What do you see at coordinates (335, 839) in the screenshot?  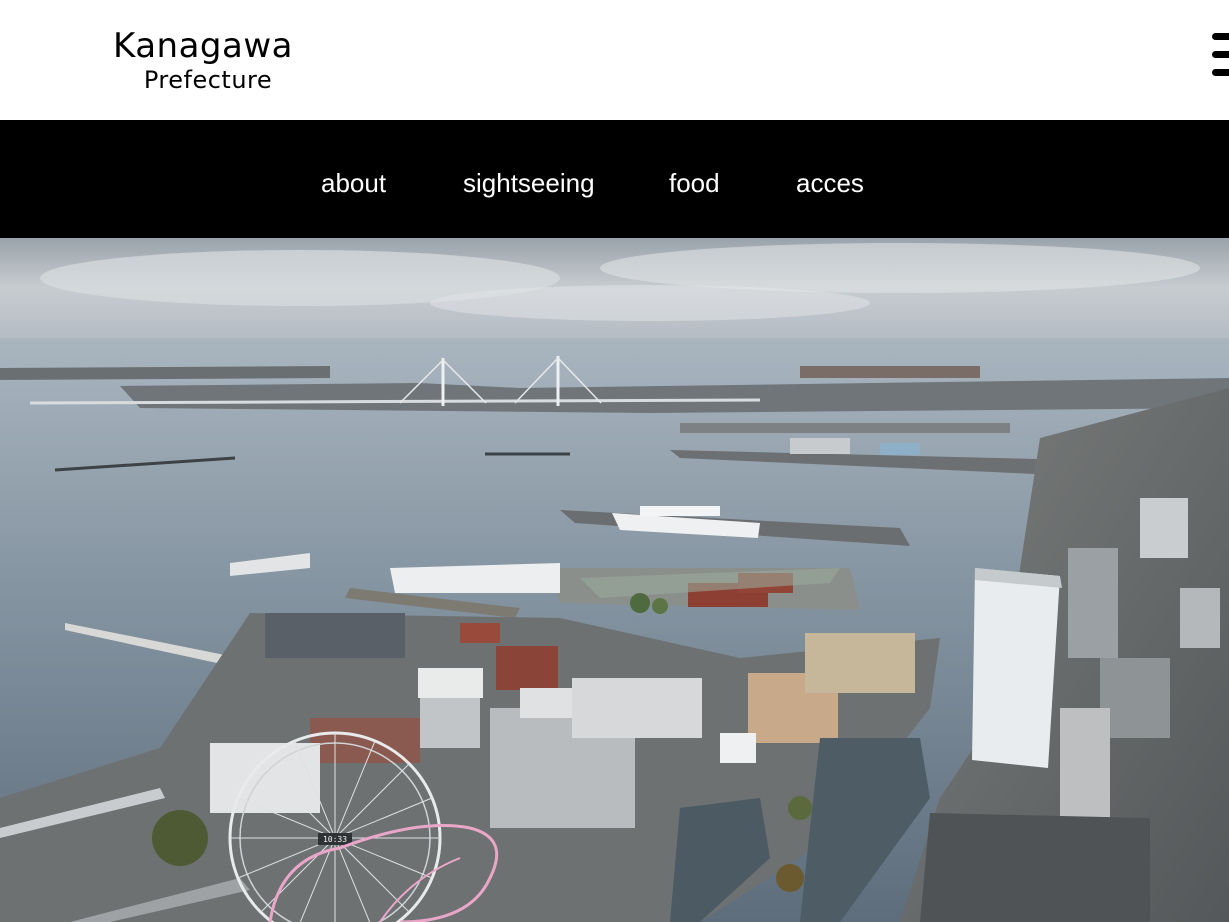 I see `ferris-wheel-clock: 10:33` at bounding box center [335, 839].